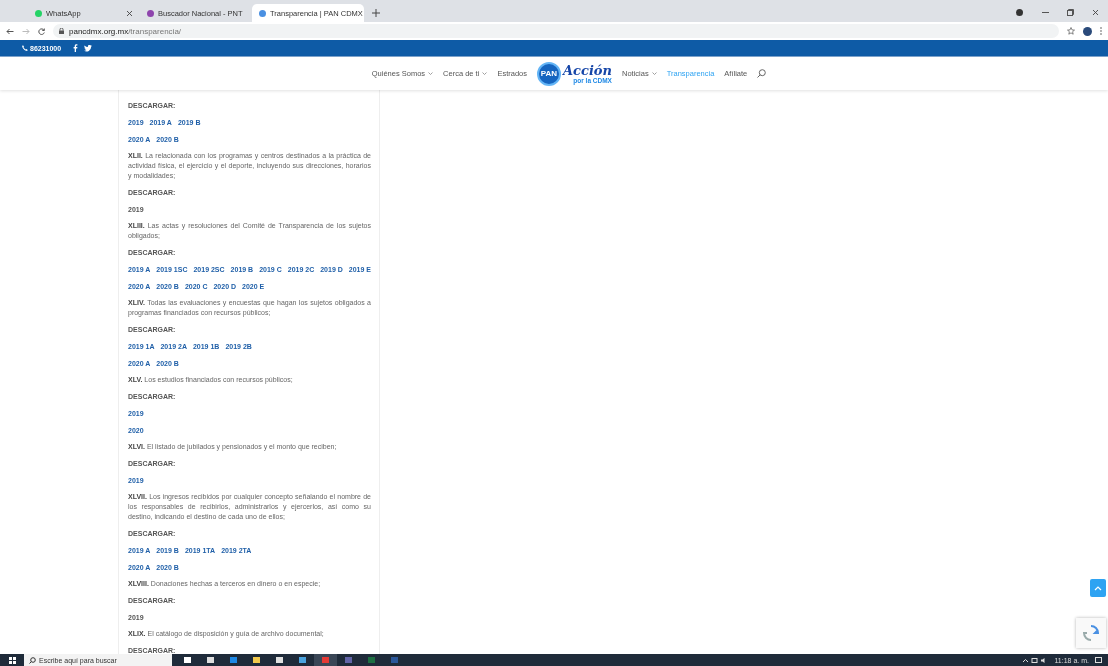 The width and height of the screenshot is (1108, 666). Describe the element at coordinates (1071, 31) in the screenshot. I see `star-icon` at that location.